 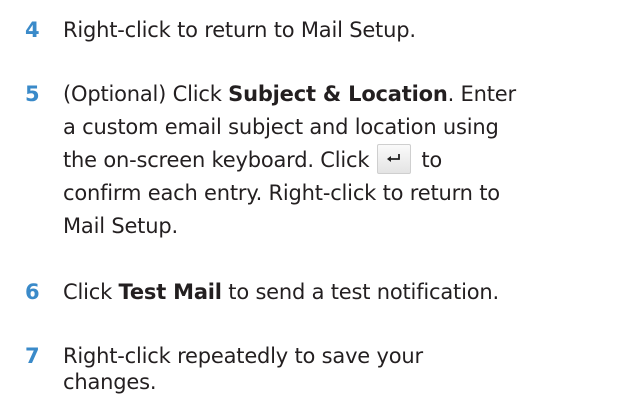 I want to click on step-number: 6, so click(x=32, y=292).